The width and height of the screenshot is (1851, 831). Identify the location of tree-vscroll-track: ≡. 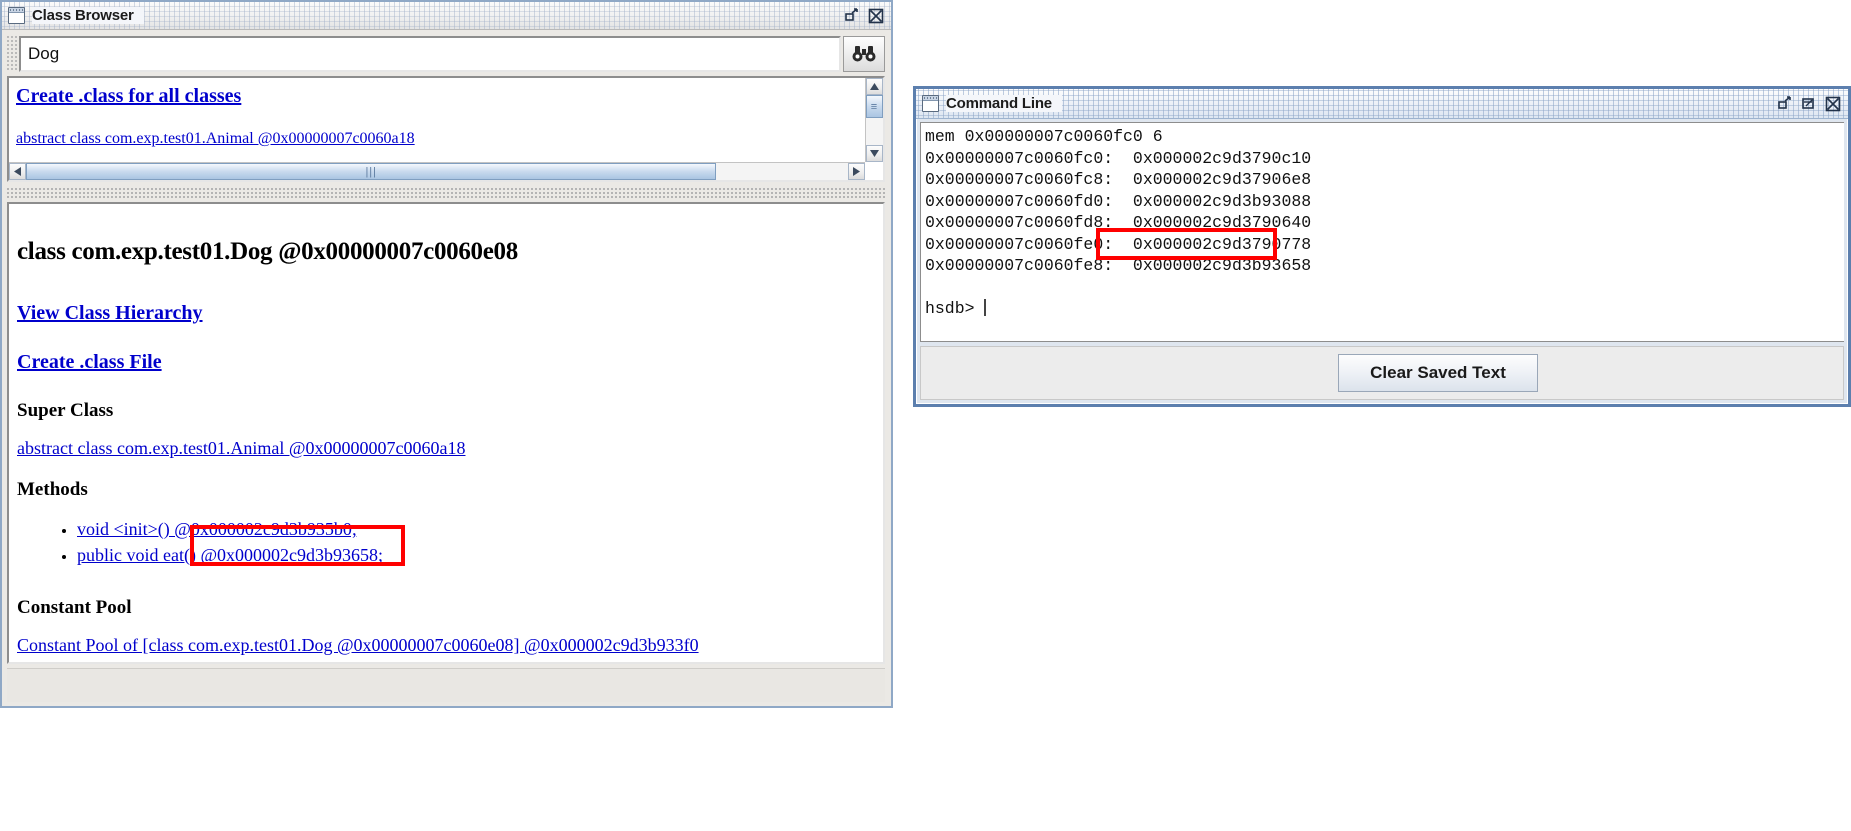
(874, 120).